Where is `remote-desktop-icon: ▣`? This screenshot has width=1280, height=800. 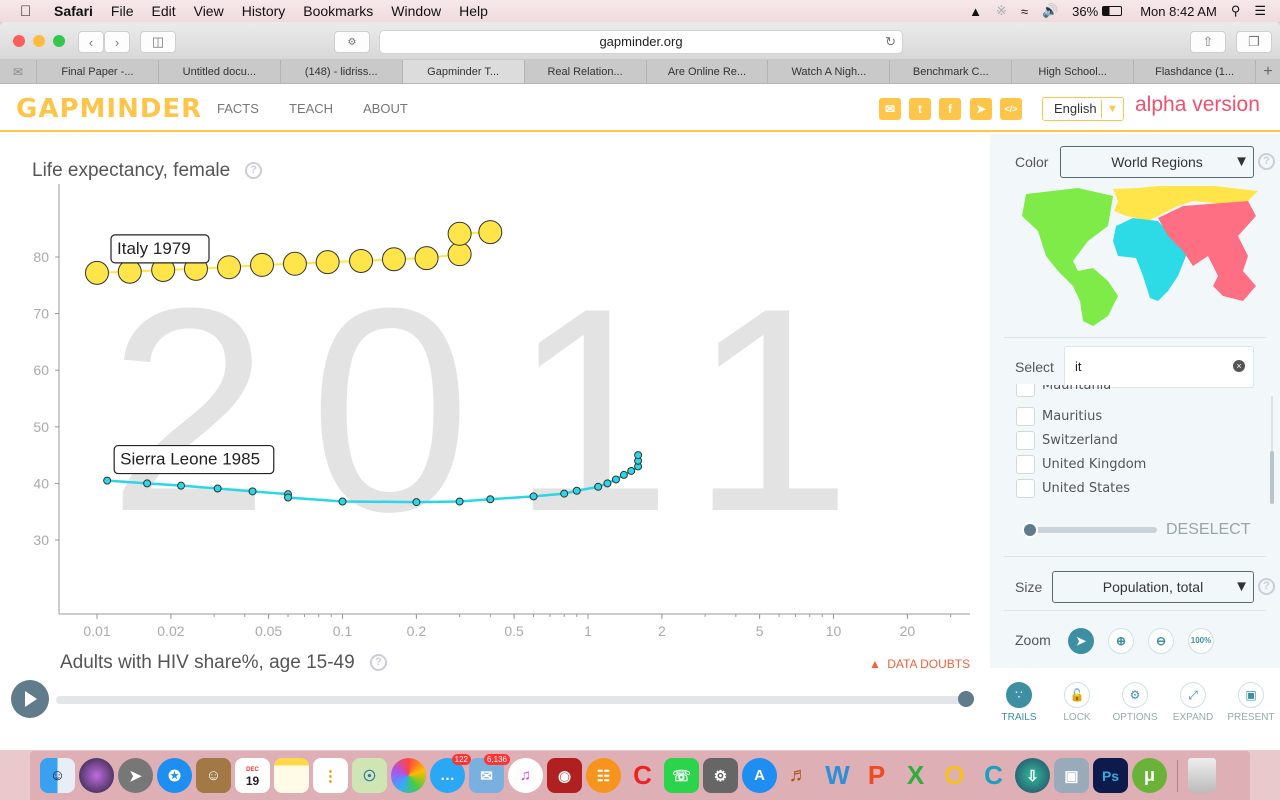 remote-desktop-icon: ▣ is located at coordinates (1071, 775).